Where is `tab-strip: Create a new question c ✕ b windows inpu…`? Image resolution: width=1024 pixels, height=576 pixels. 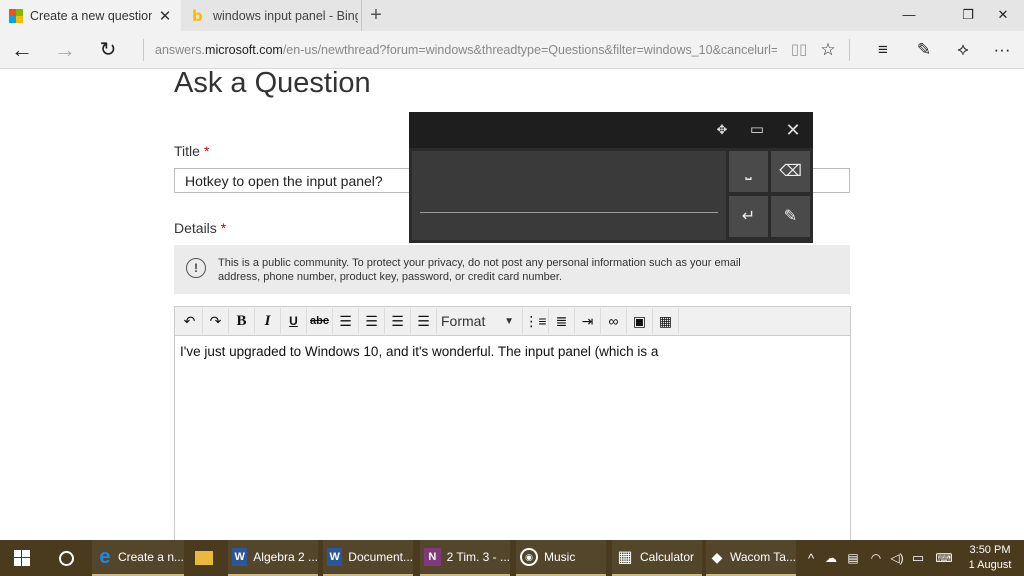 tab-strip: Create a new question c ✕ b windows inpu… is located at coordinates (512, 15).